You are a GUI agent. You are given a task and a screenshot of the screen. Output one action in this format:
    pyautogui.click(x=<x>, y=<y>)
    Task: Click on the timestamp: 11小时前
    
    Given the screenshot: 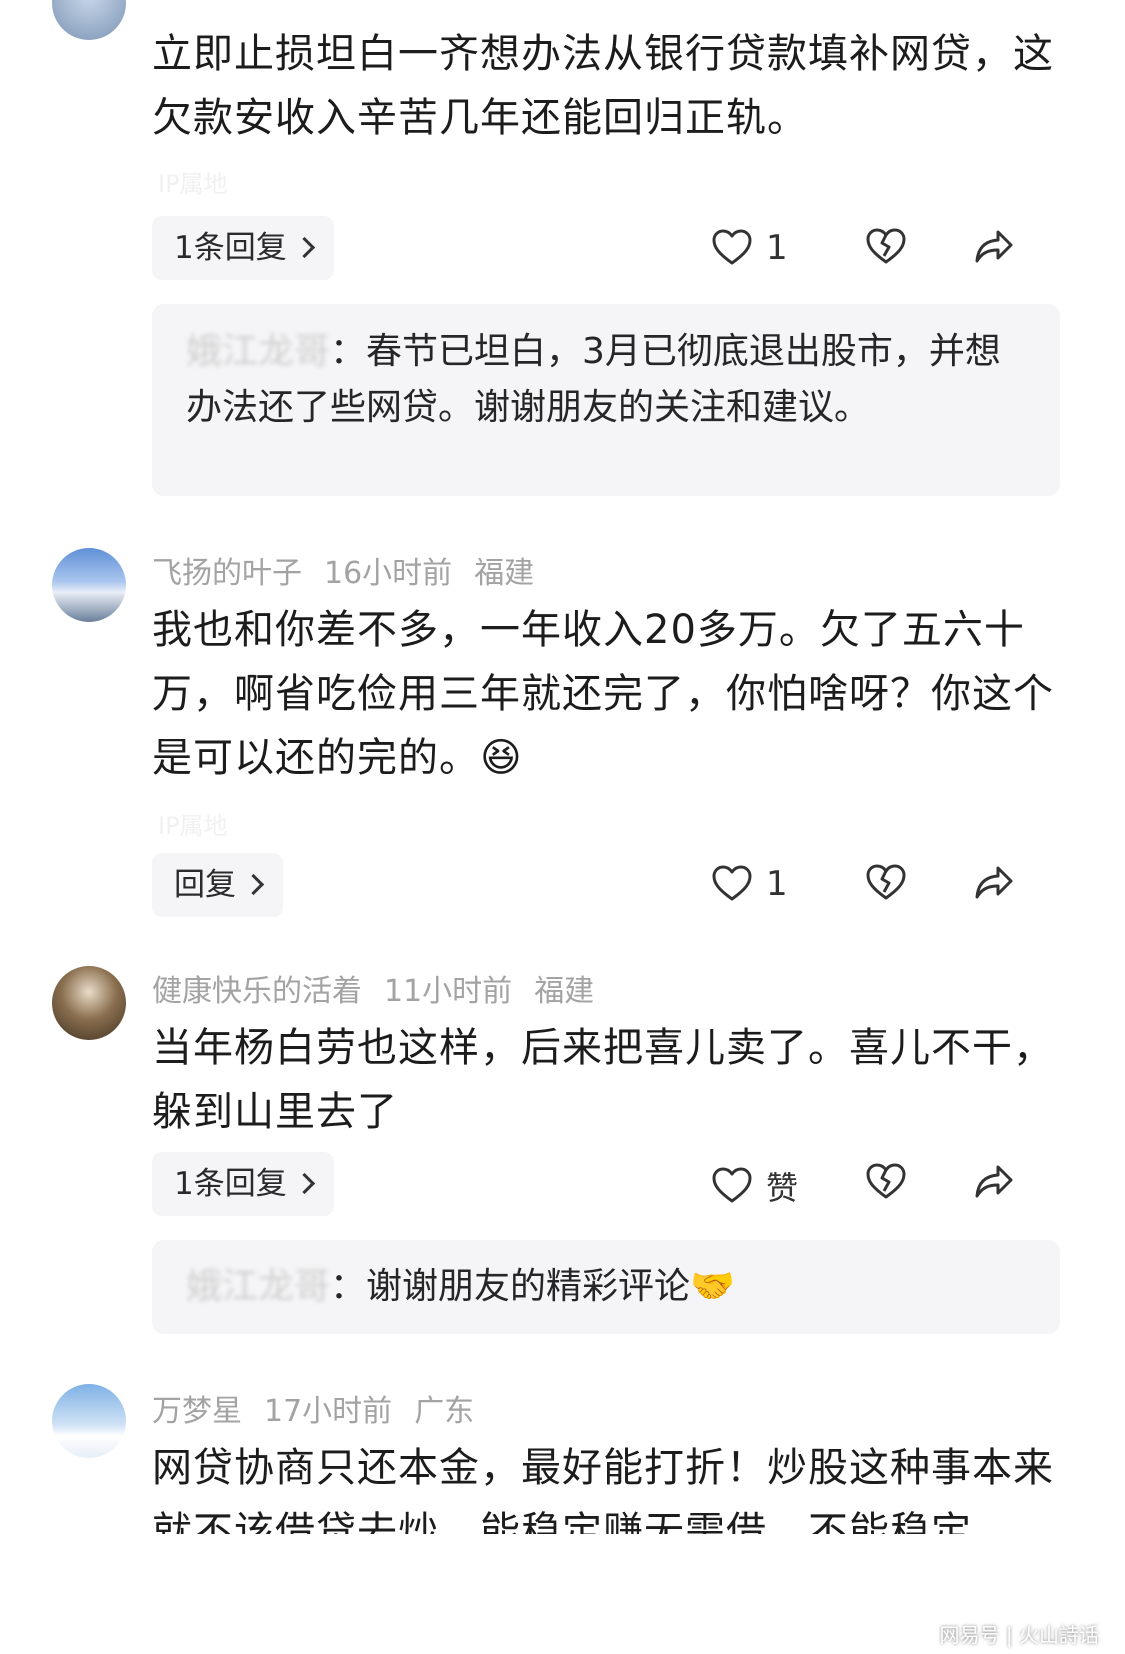 What is the action you would take?
    pyautogui.click(x=448, y=991)
    